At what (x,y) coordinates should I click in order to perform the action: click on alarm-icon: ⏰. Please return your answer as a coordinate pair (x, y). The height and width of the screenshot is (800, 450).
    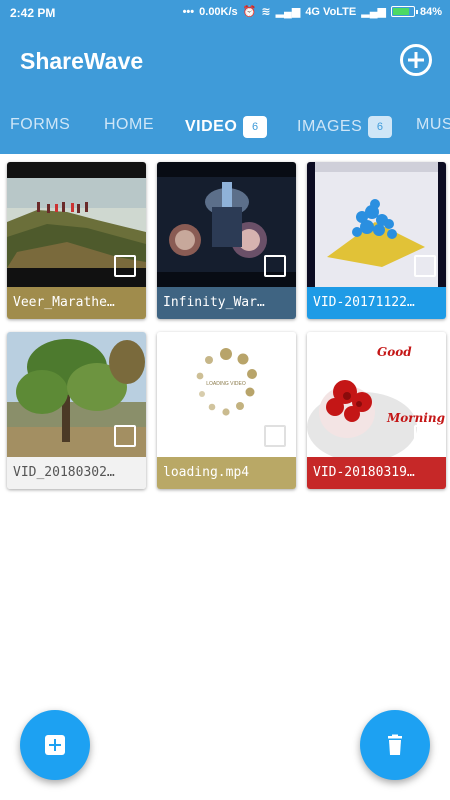
    Looking at the image, I should click on (249, 12).